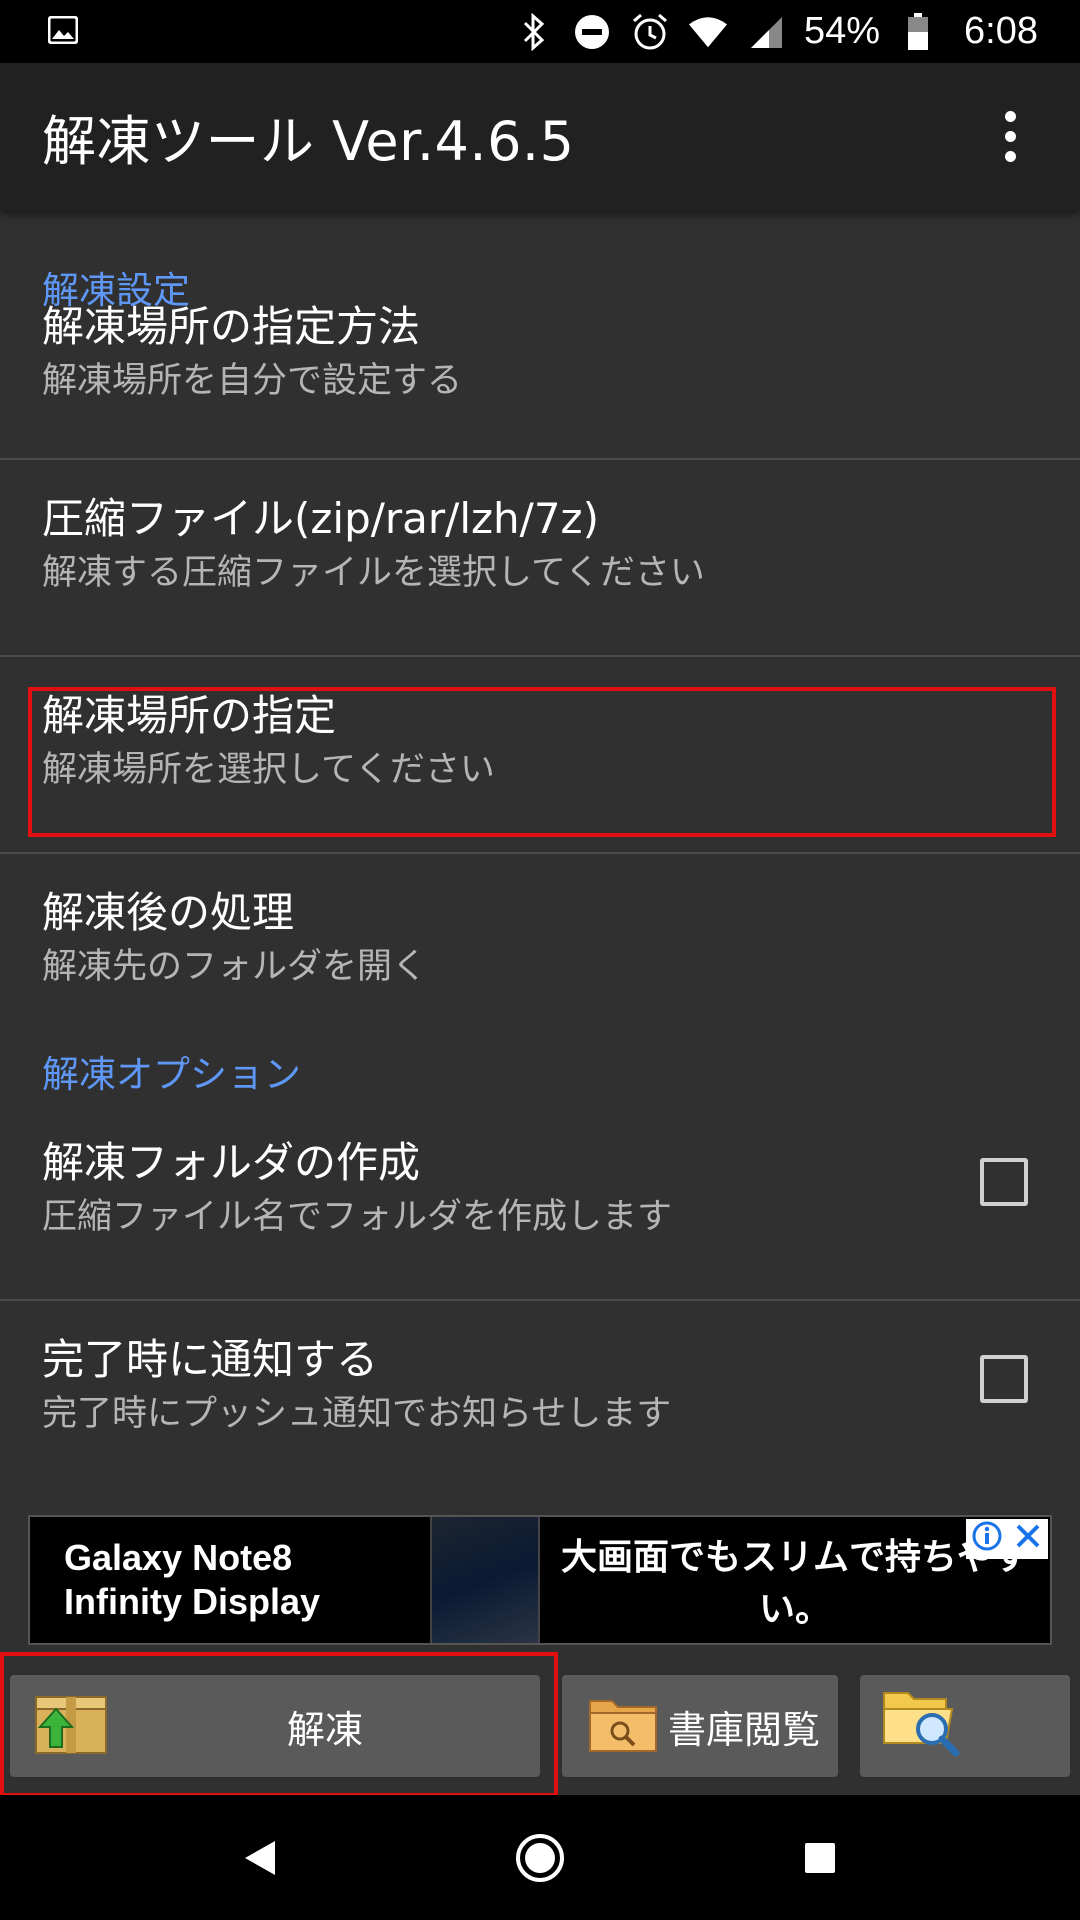 The width and height of the screenshot is (1080, 1920). Describe the element at coordinates (231, 326) in the screenshot. I see `pref-title: 解凍場所の指定方法` at that location.